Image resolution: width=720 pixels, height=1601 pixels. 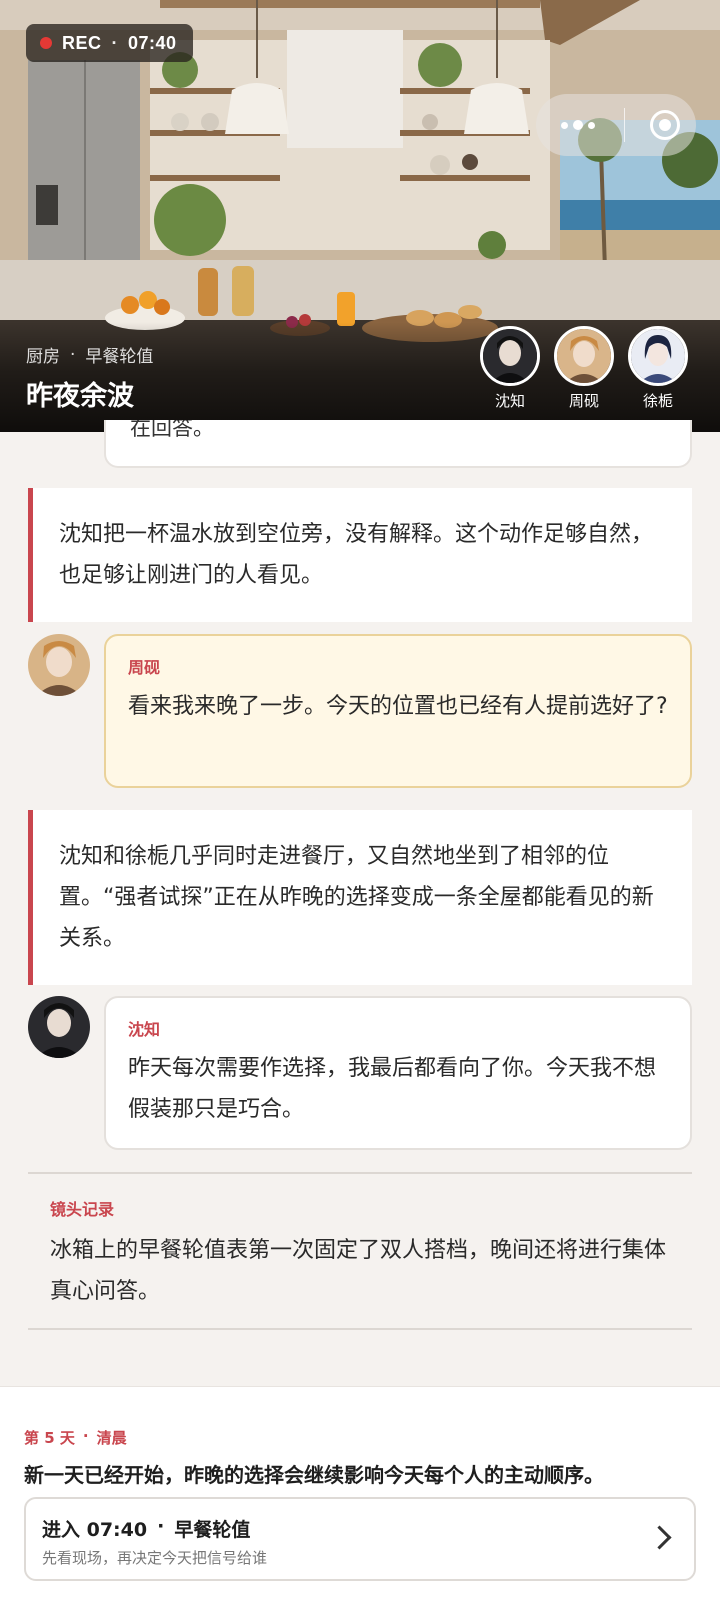 What do you see at coordinates (144, 1029) in the screenshot?
I see `speaker-name: 沈知` at bounding box center [144, 1029].